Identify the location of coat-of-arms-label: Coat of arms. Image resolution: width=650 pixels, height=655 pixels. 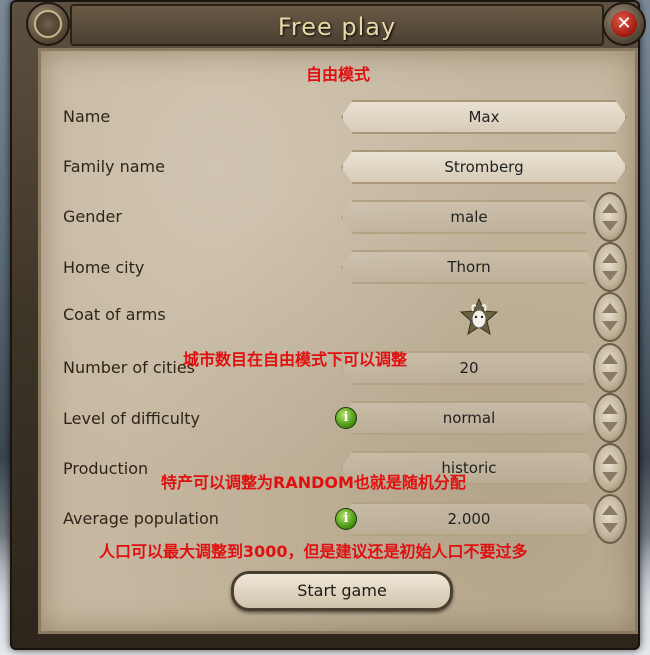
(114, 314).